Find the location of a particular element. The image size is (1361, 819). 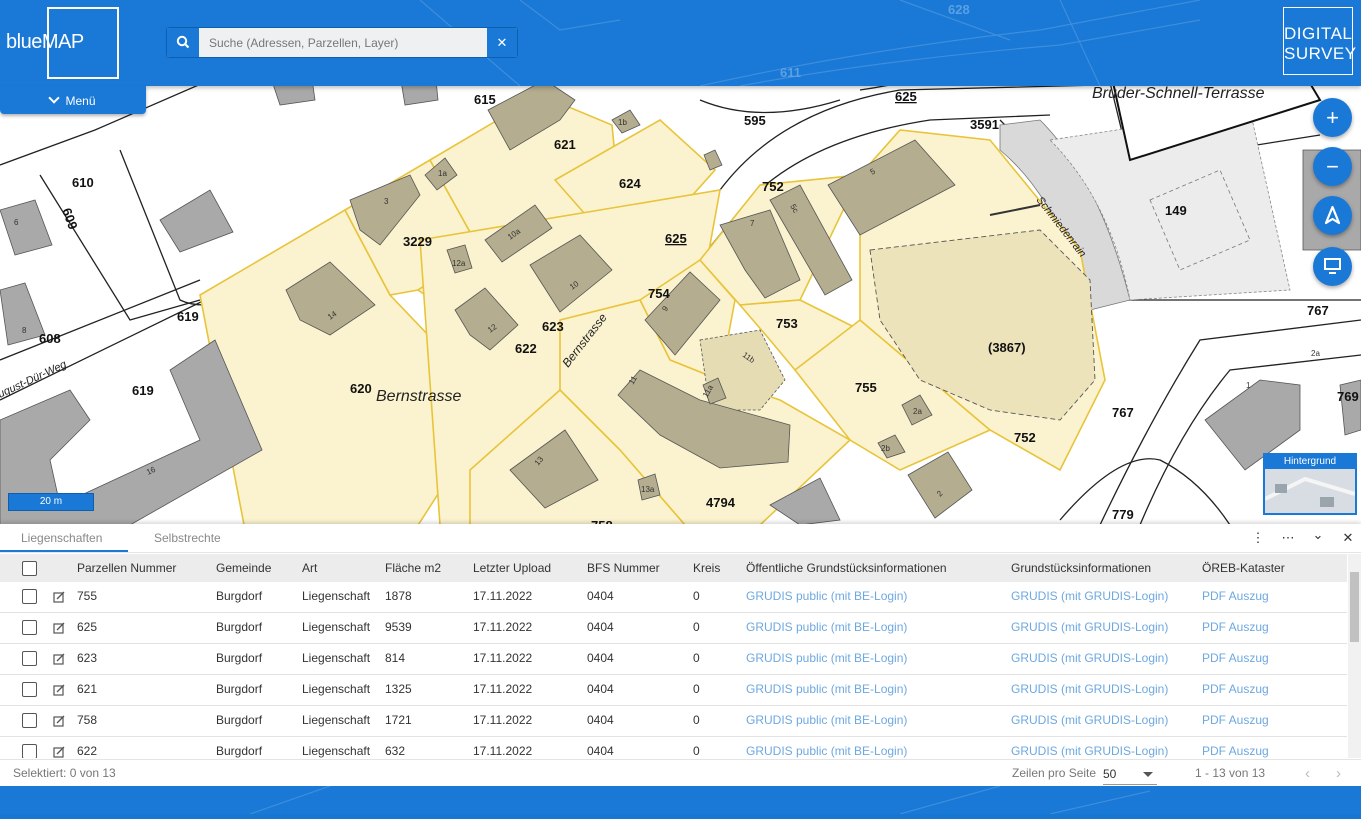

more-horiz-icon: ⋯ is located at coordinates (1288, 538).